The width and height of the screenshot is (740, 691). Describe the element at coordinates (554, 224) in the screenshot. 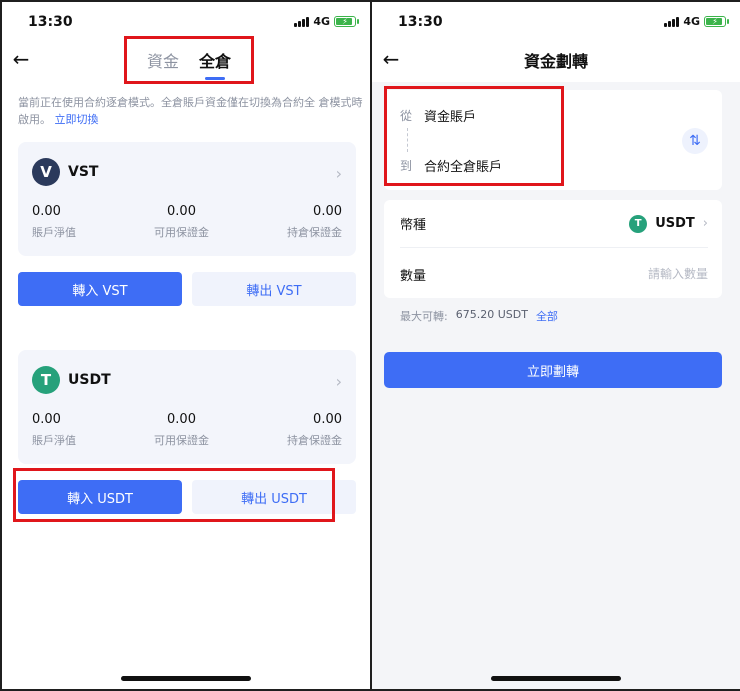

I see `coin-selector-row: 幣種 T USDT ›` at that location.